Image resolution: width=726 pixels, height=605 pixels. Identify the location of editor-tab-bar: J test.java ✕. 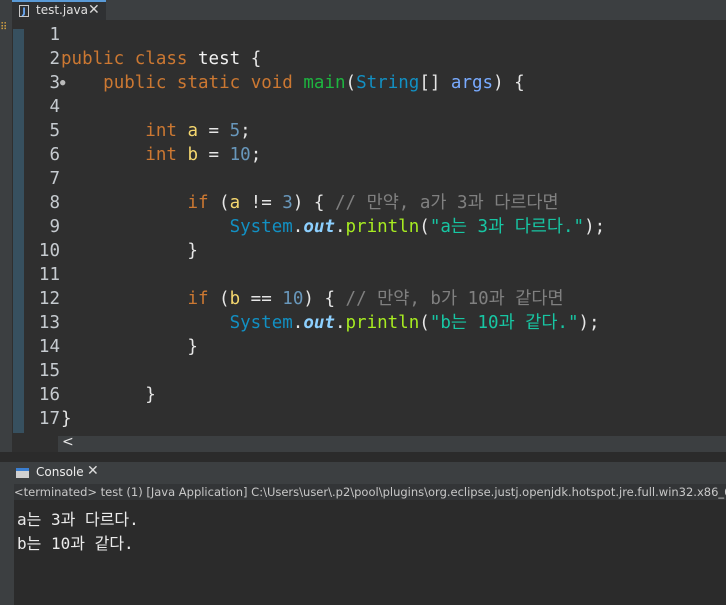
(363, 10).